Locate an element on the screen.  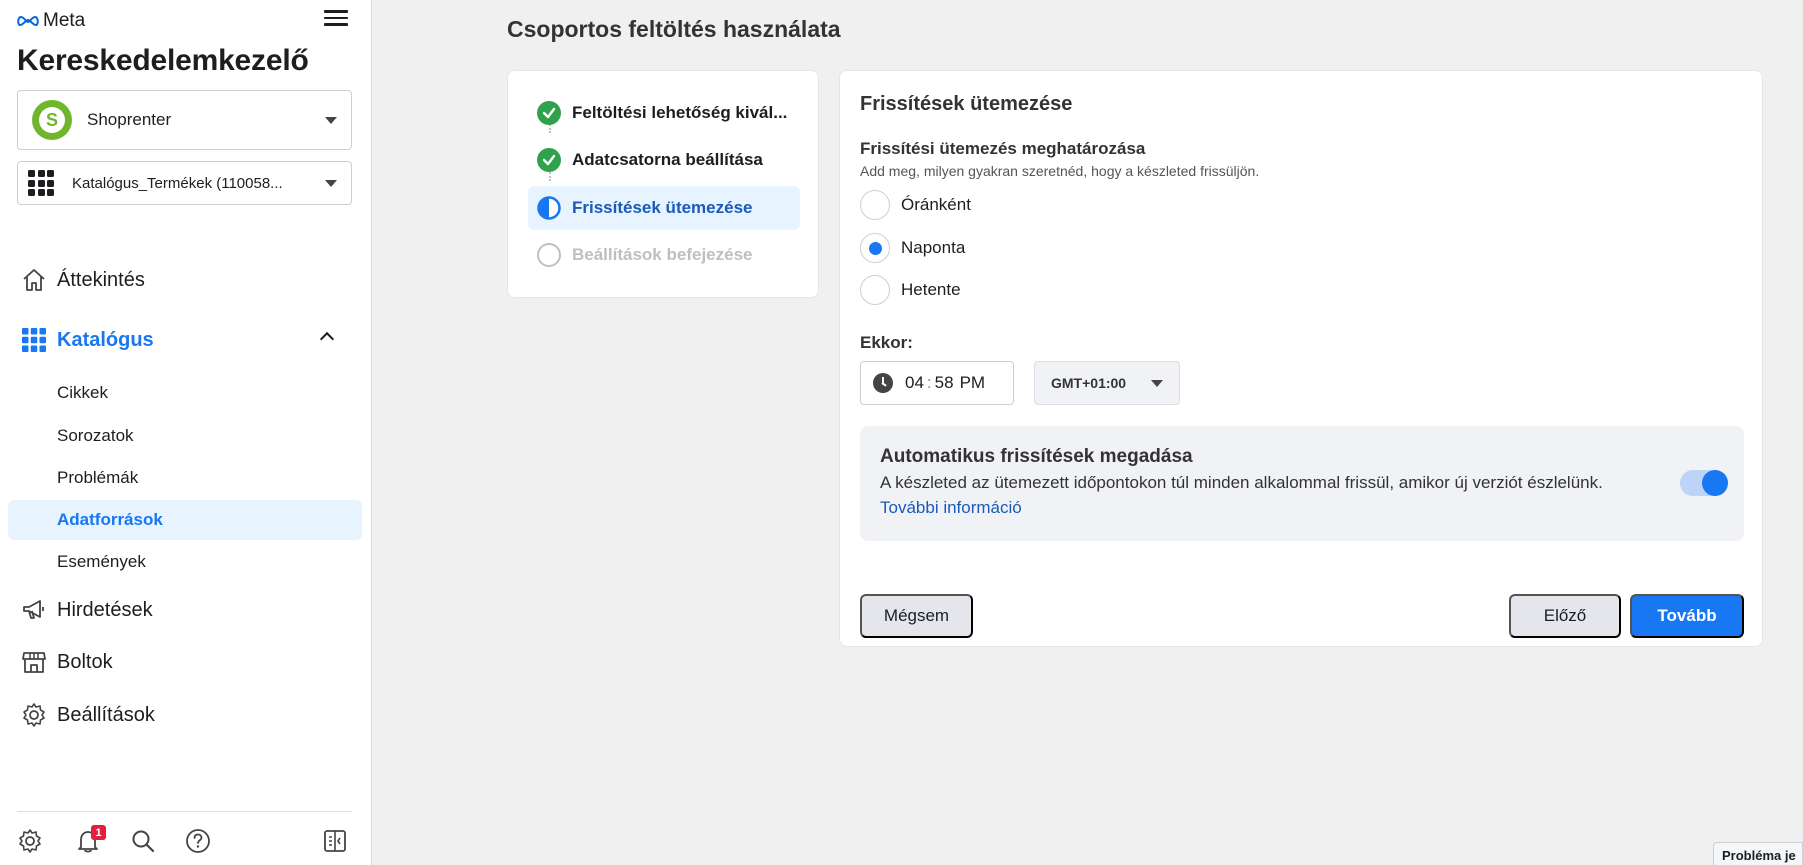
timezone-select: GMT+01:00 is located at coordinates (1107, 383).